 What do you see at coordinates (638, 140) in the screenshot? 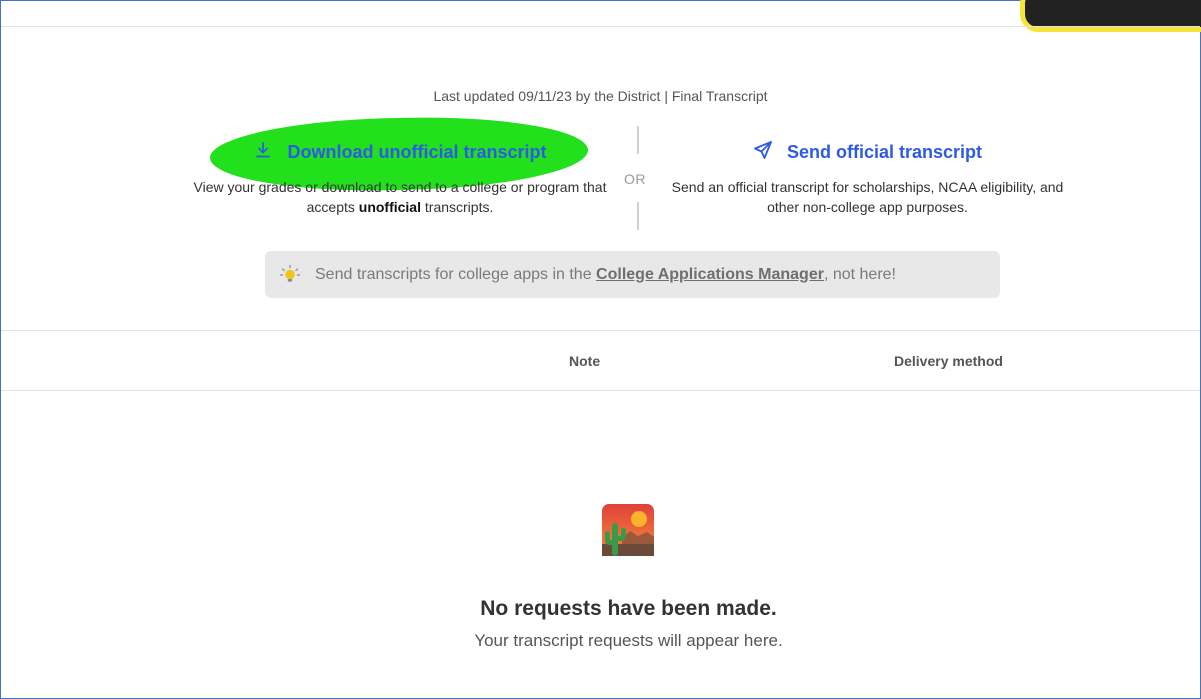
I see `or-divider-top` at bounding box center [638, 140].